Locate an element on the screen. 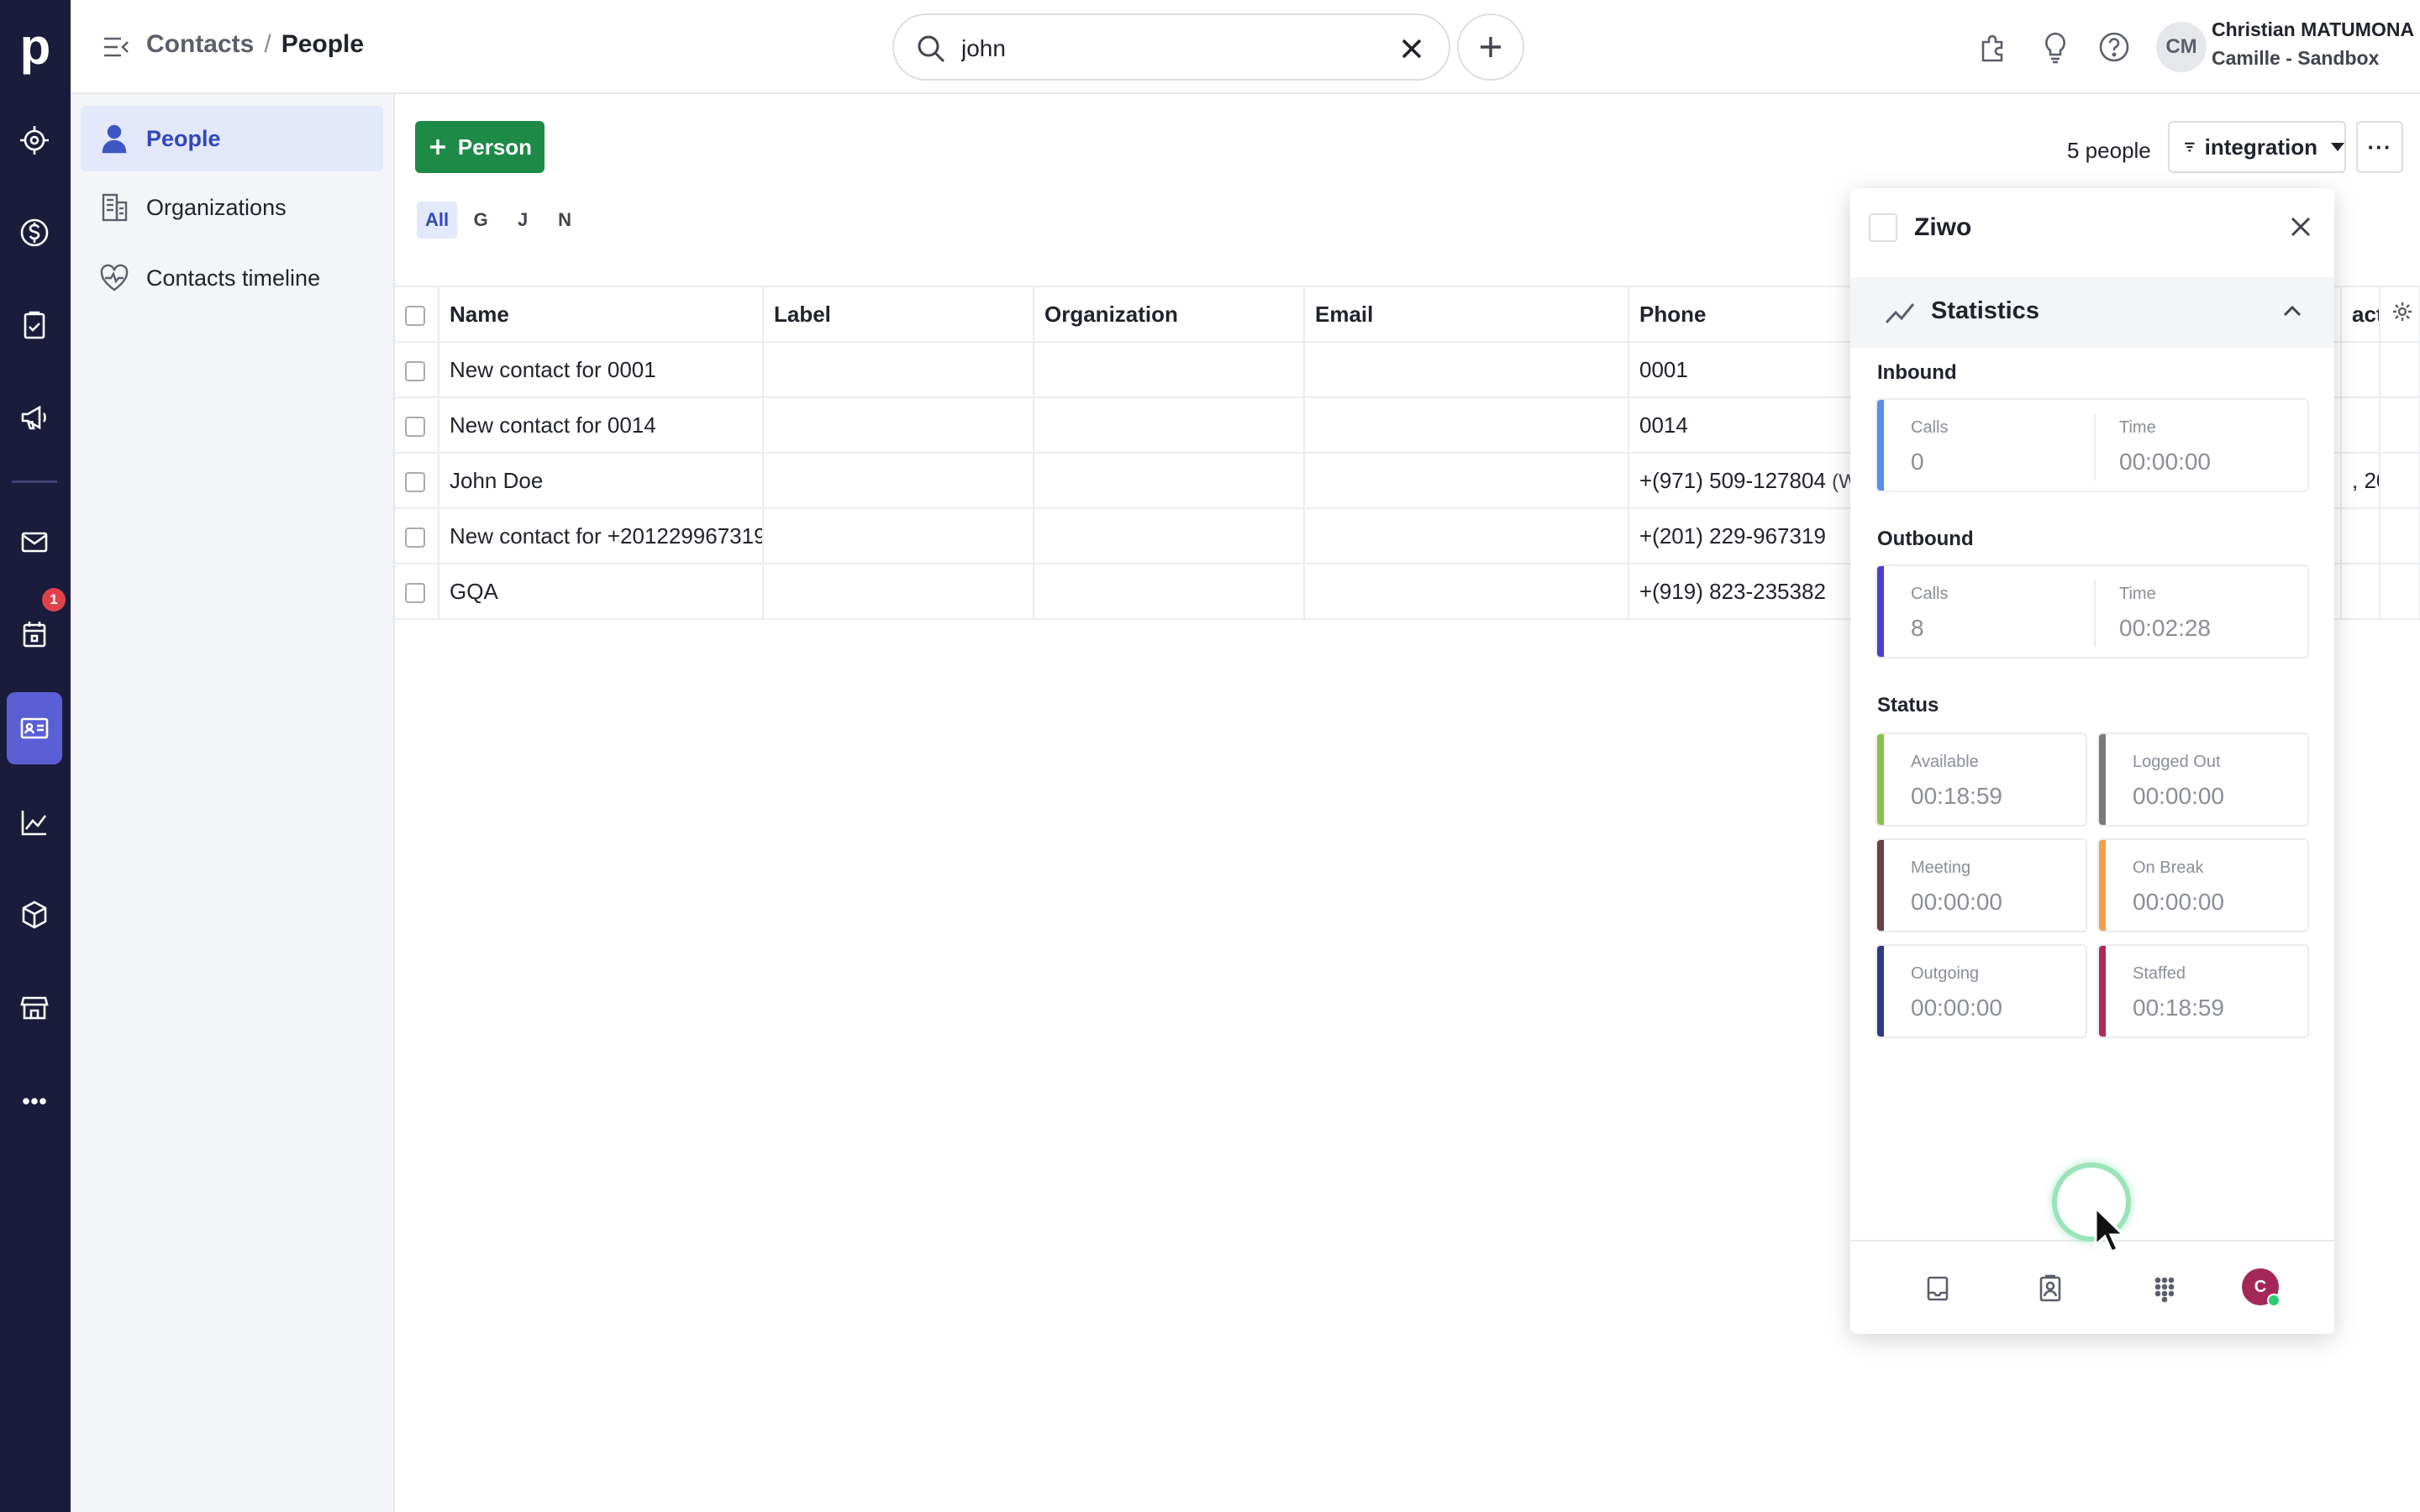  chevron-up-icon is located at coordinates (2292, 311).